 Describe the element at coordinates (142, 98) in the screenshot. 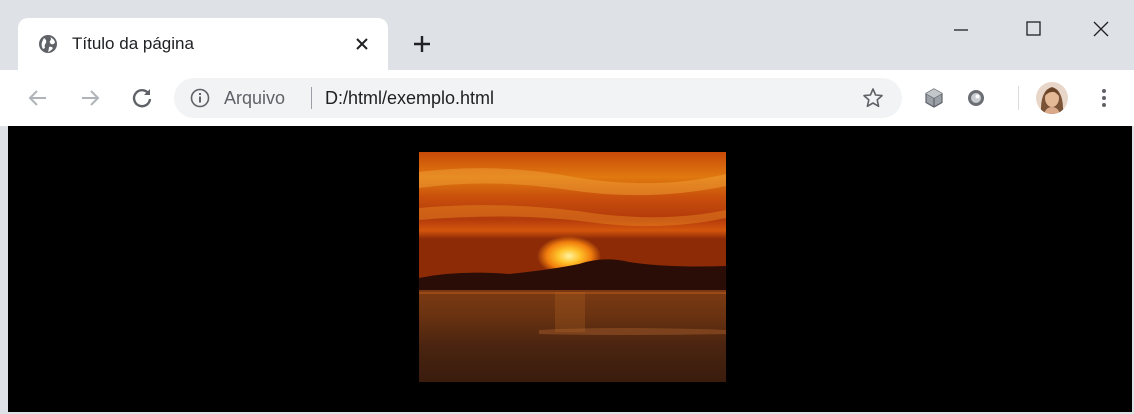

I see `reload-icon` at that location.